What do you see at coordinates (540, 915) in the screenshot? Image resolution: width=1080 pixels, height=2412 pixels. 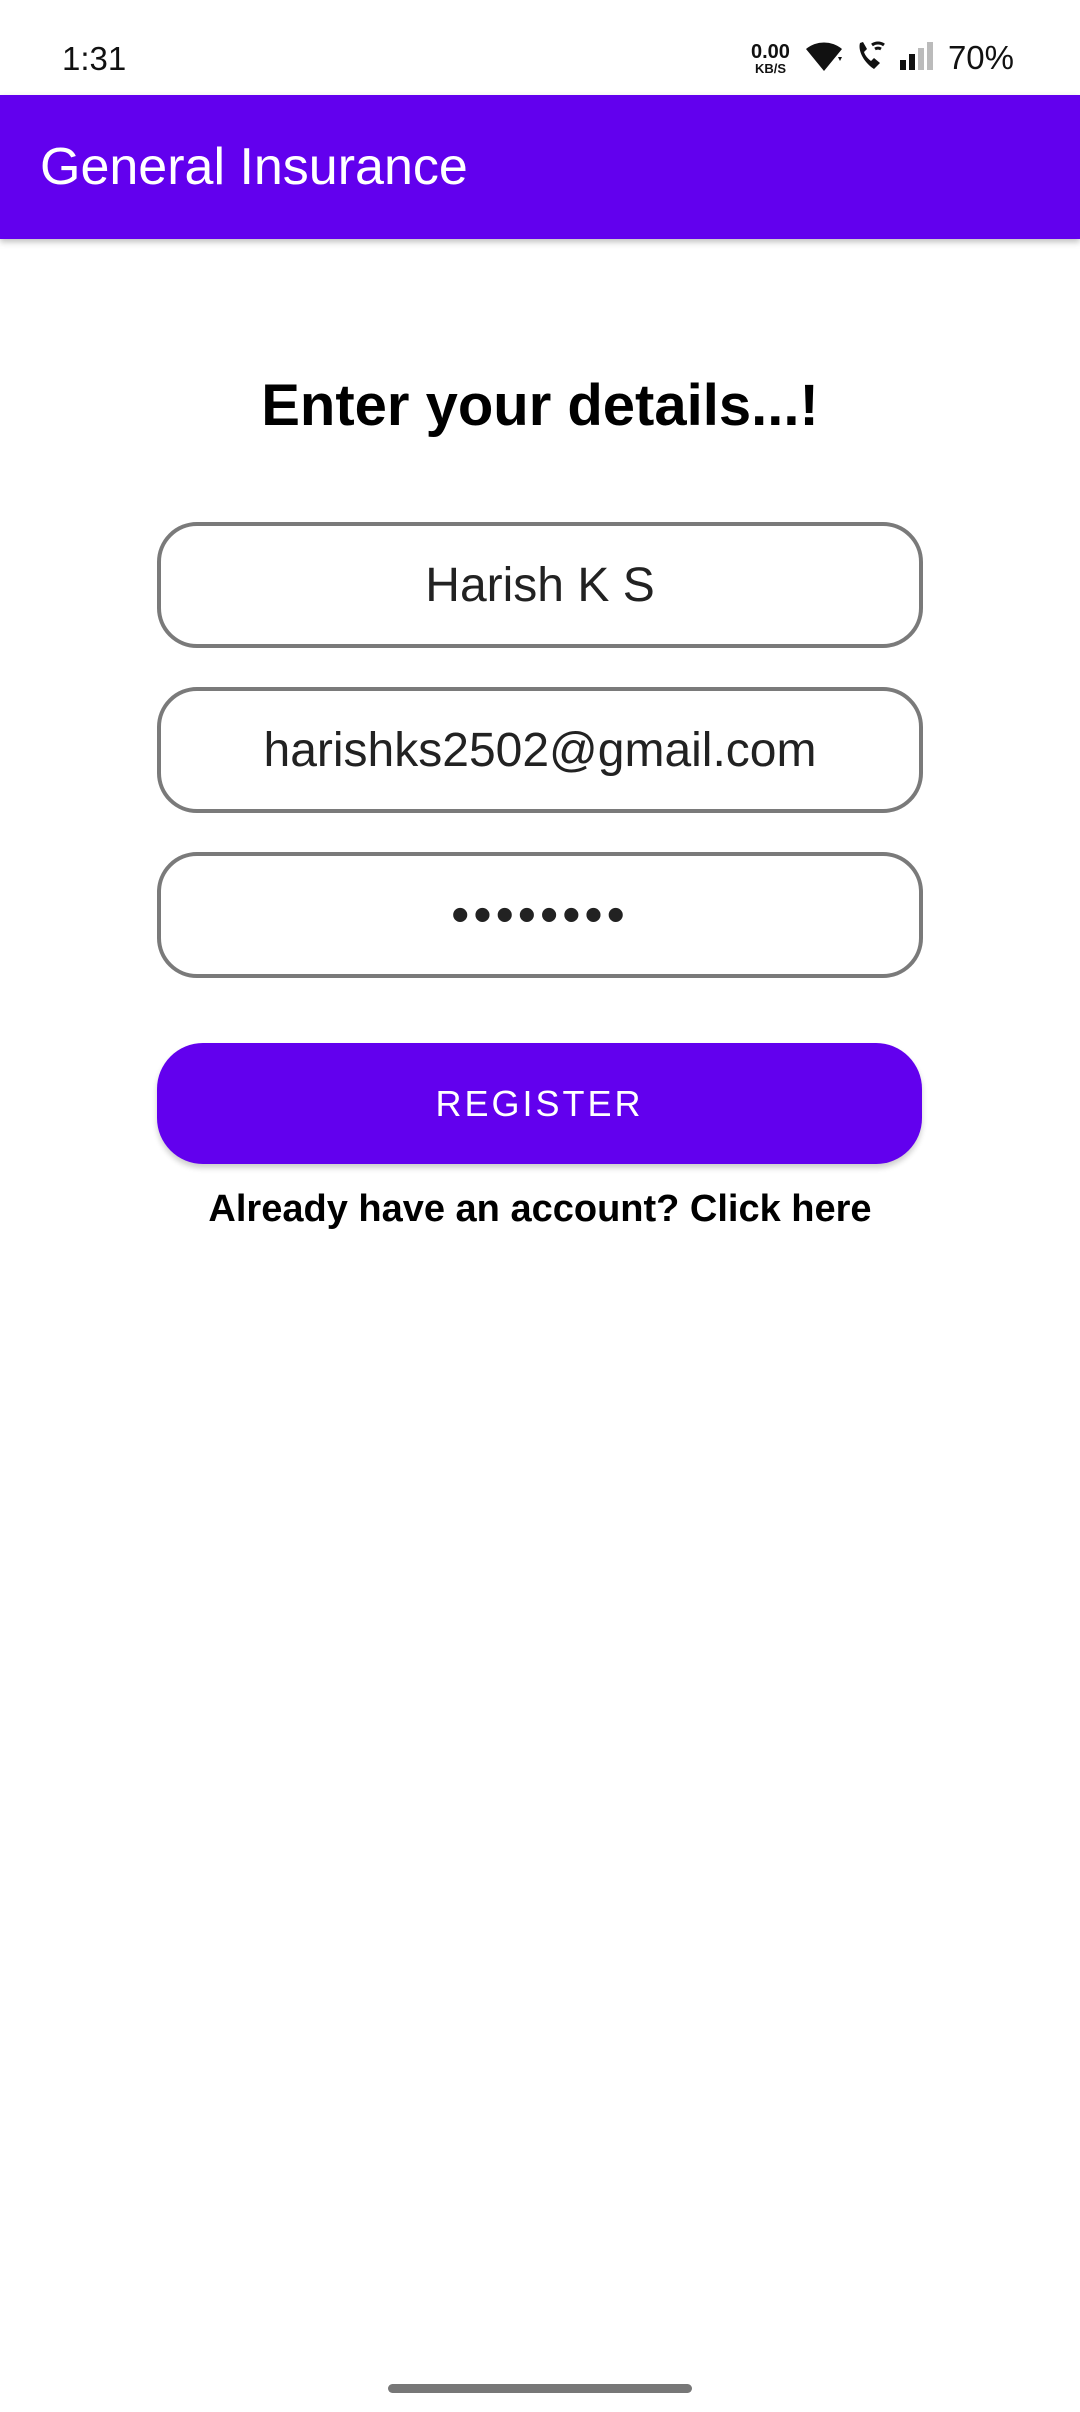 I see `password-field: ••••••••` at bounding box center [540, 915].